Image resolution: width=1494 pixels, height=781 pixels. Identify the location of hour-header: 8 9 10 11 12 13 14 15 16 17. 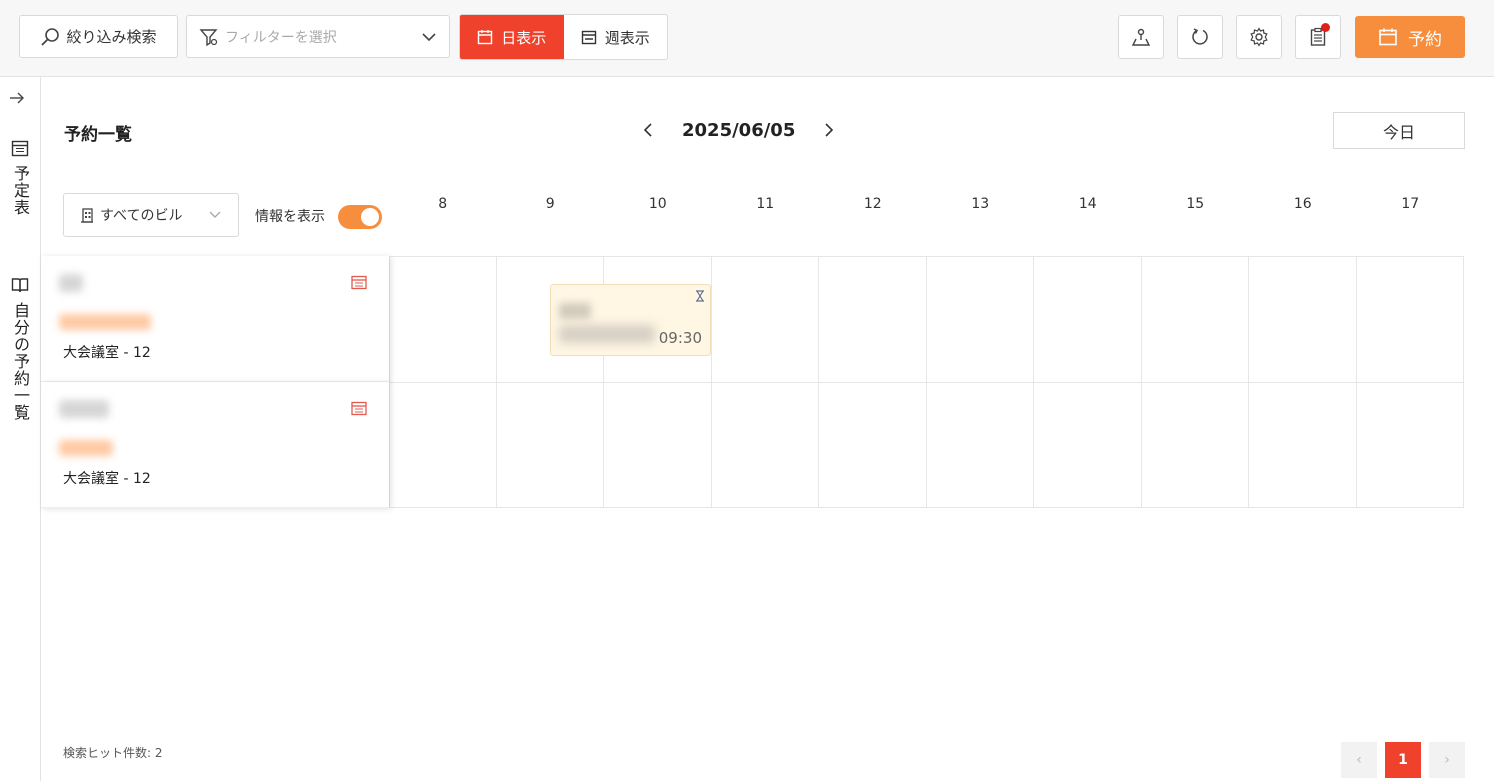
(926, 206).